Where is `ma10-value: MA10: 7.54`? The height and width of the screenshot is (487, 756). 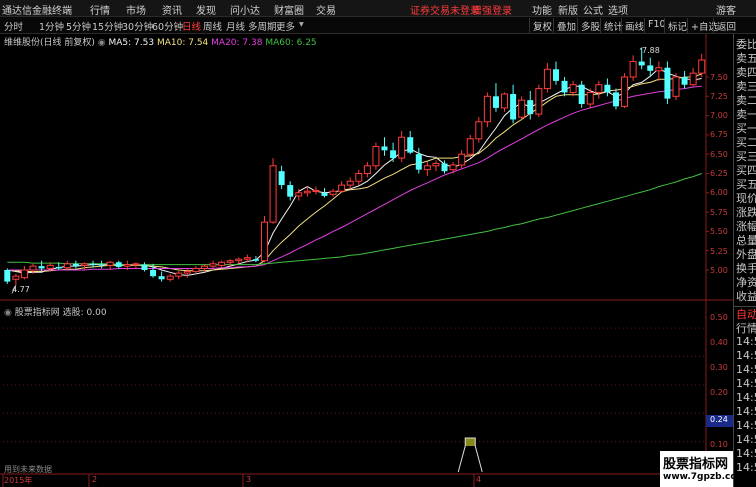 ma10-value: MA10: 7.54 is located at coordinates (182, 43).